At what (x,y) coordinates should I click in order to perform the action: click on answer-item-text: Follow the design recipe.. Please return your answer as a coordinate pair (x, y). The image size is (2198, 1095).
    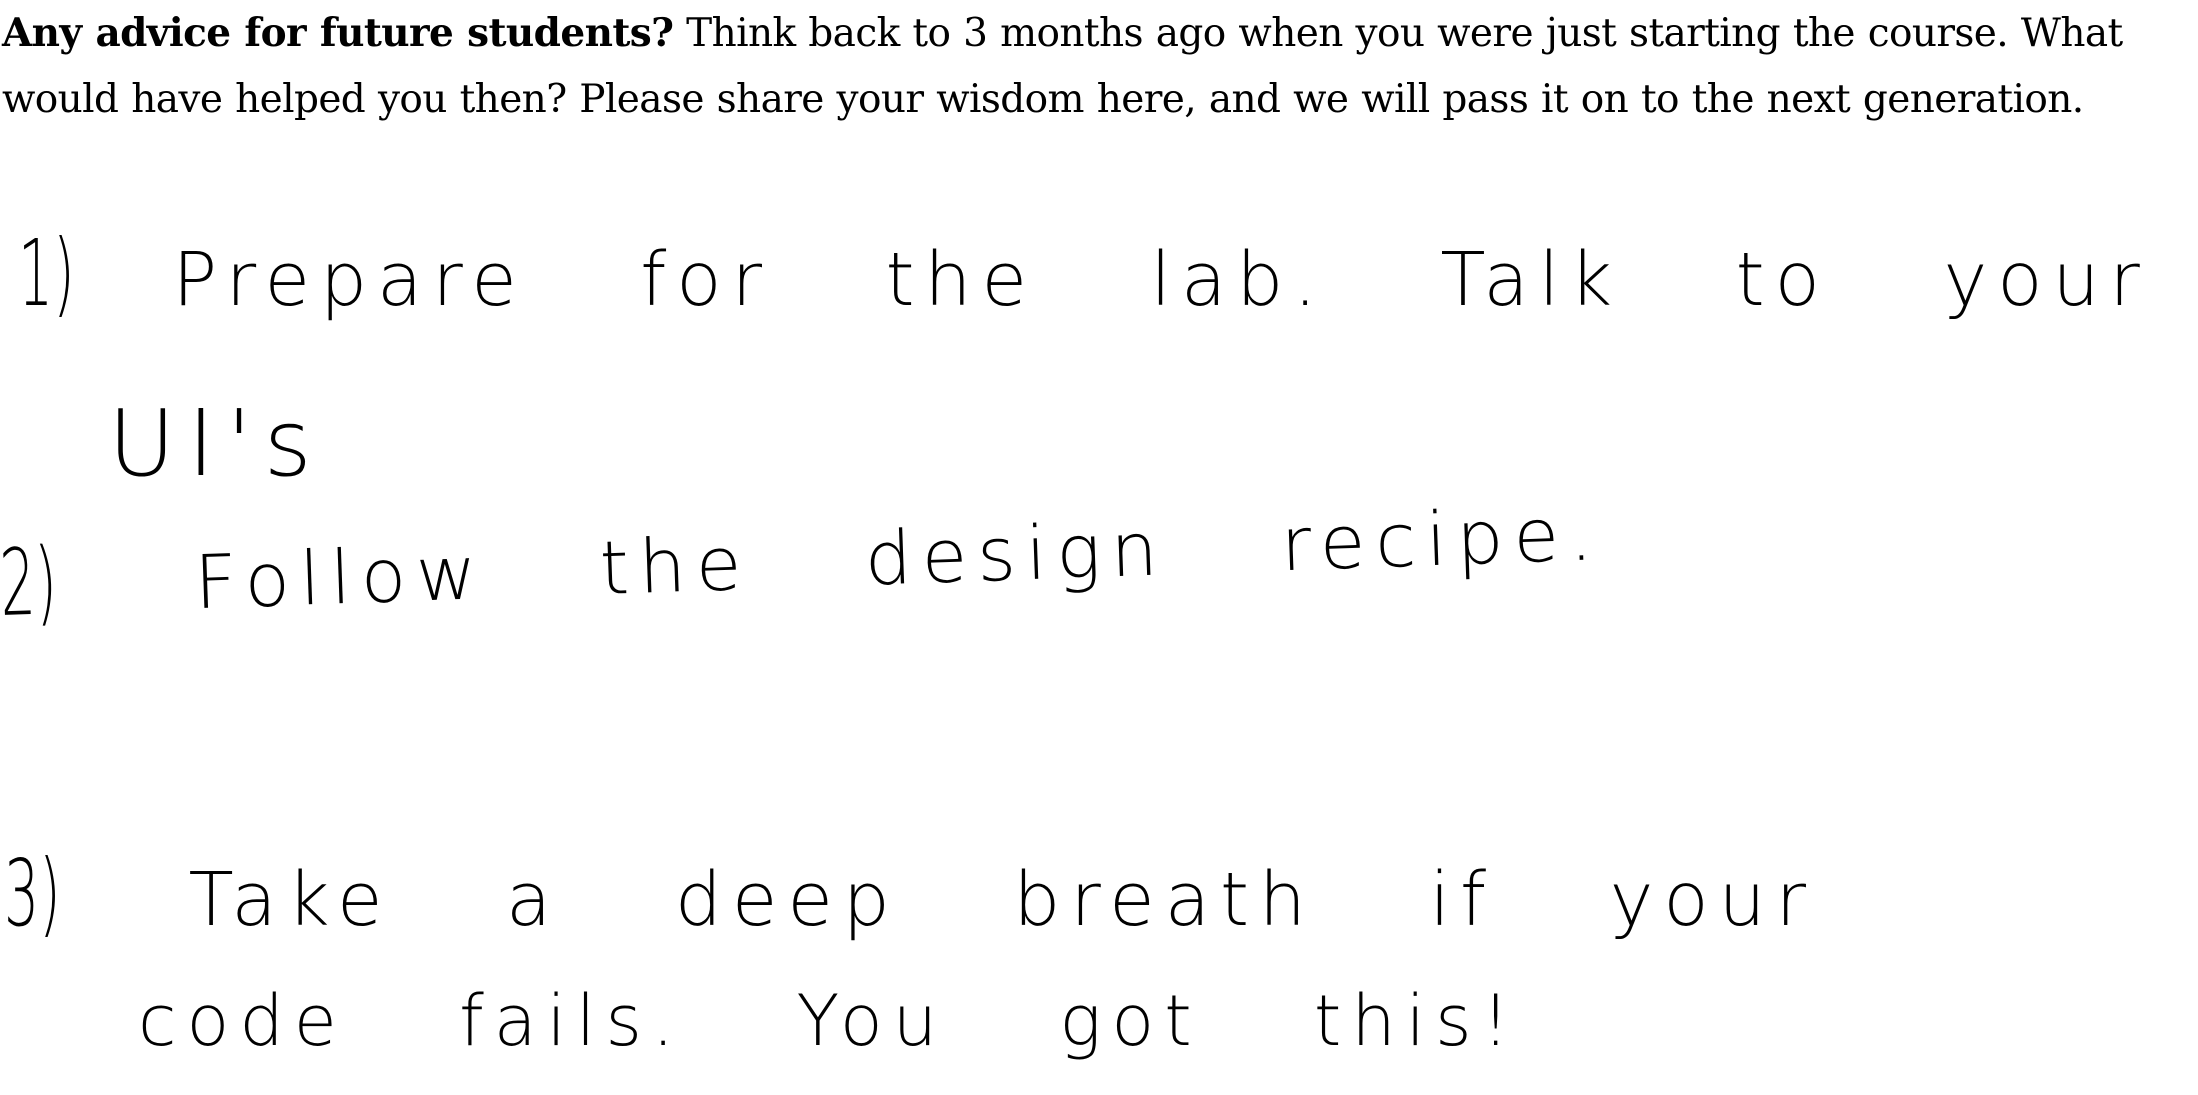
    Looking at the image, I should click on (898, 559).